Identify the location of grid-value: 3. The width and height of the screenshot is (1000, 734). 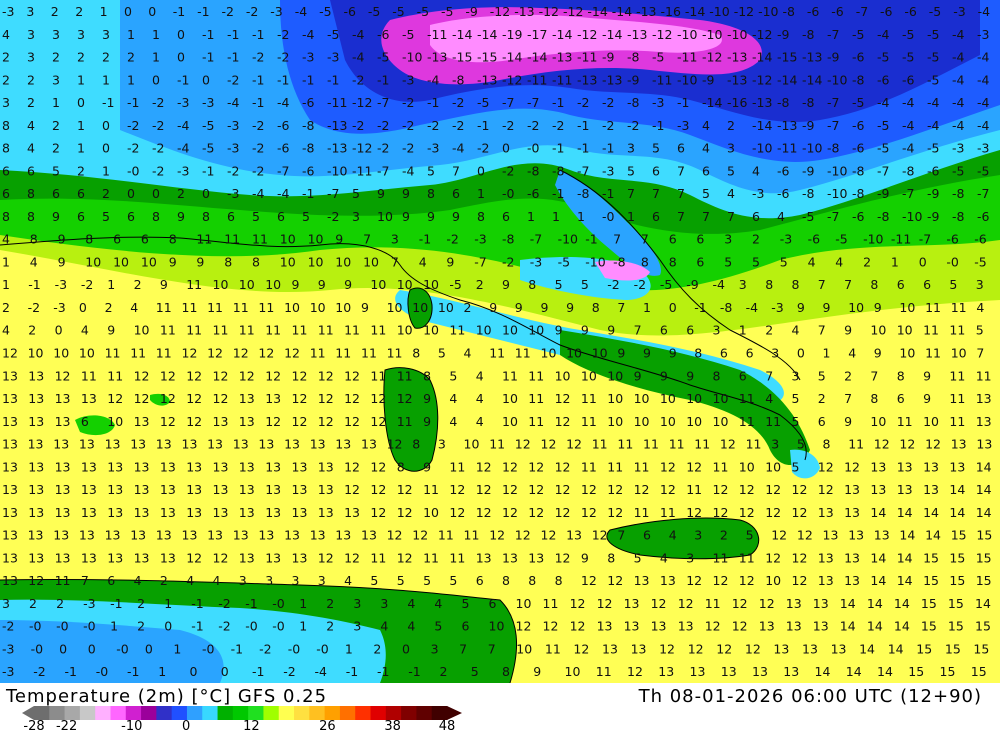
(728, 239).